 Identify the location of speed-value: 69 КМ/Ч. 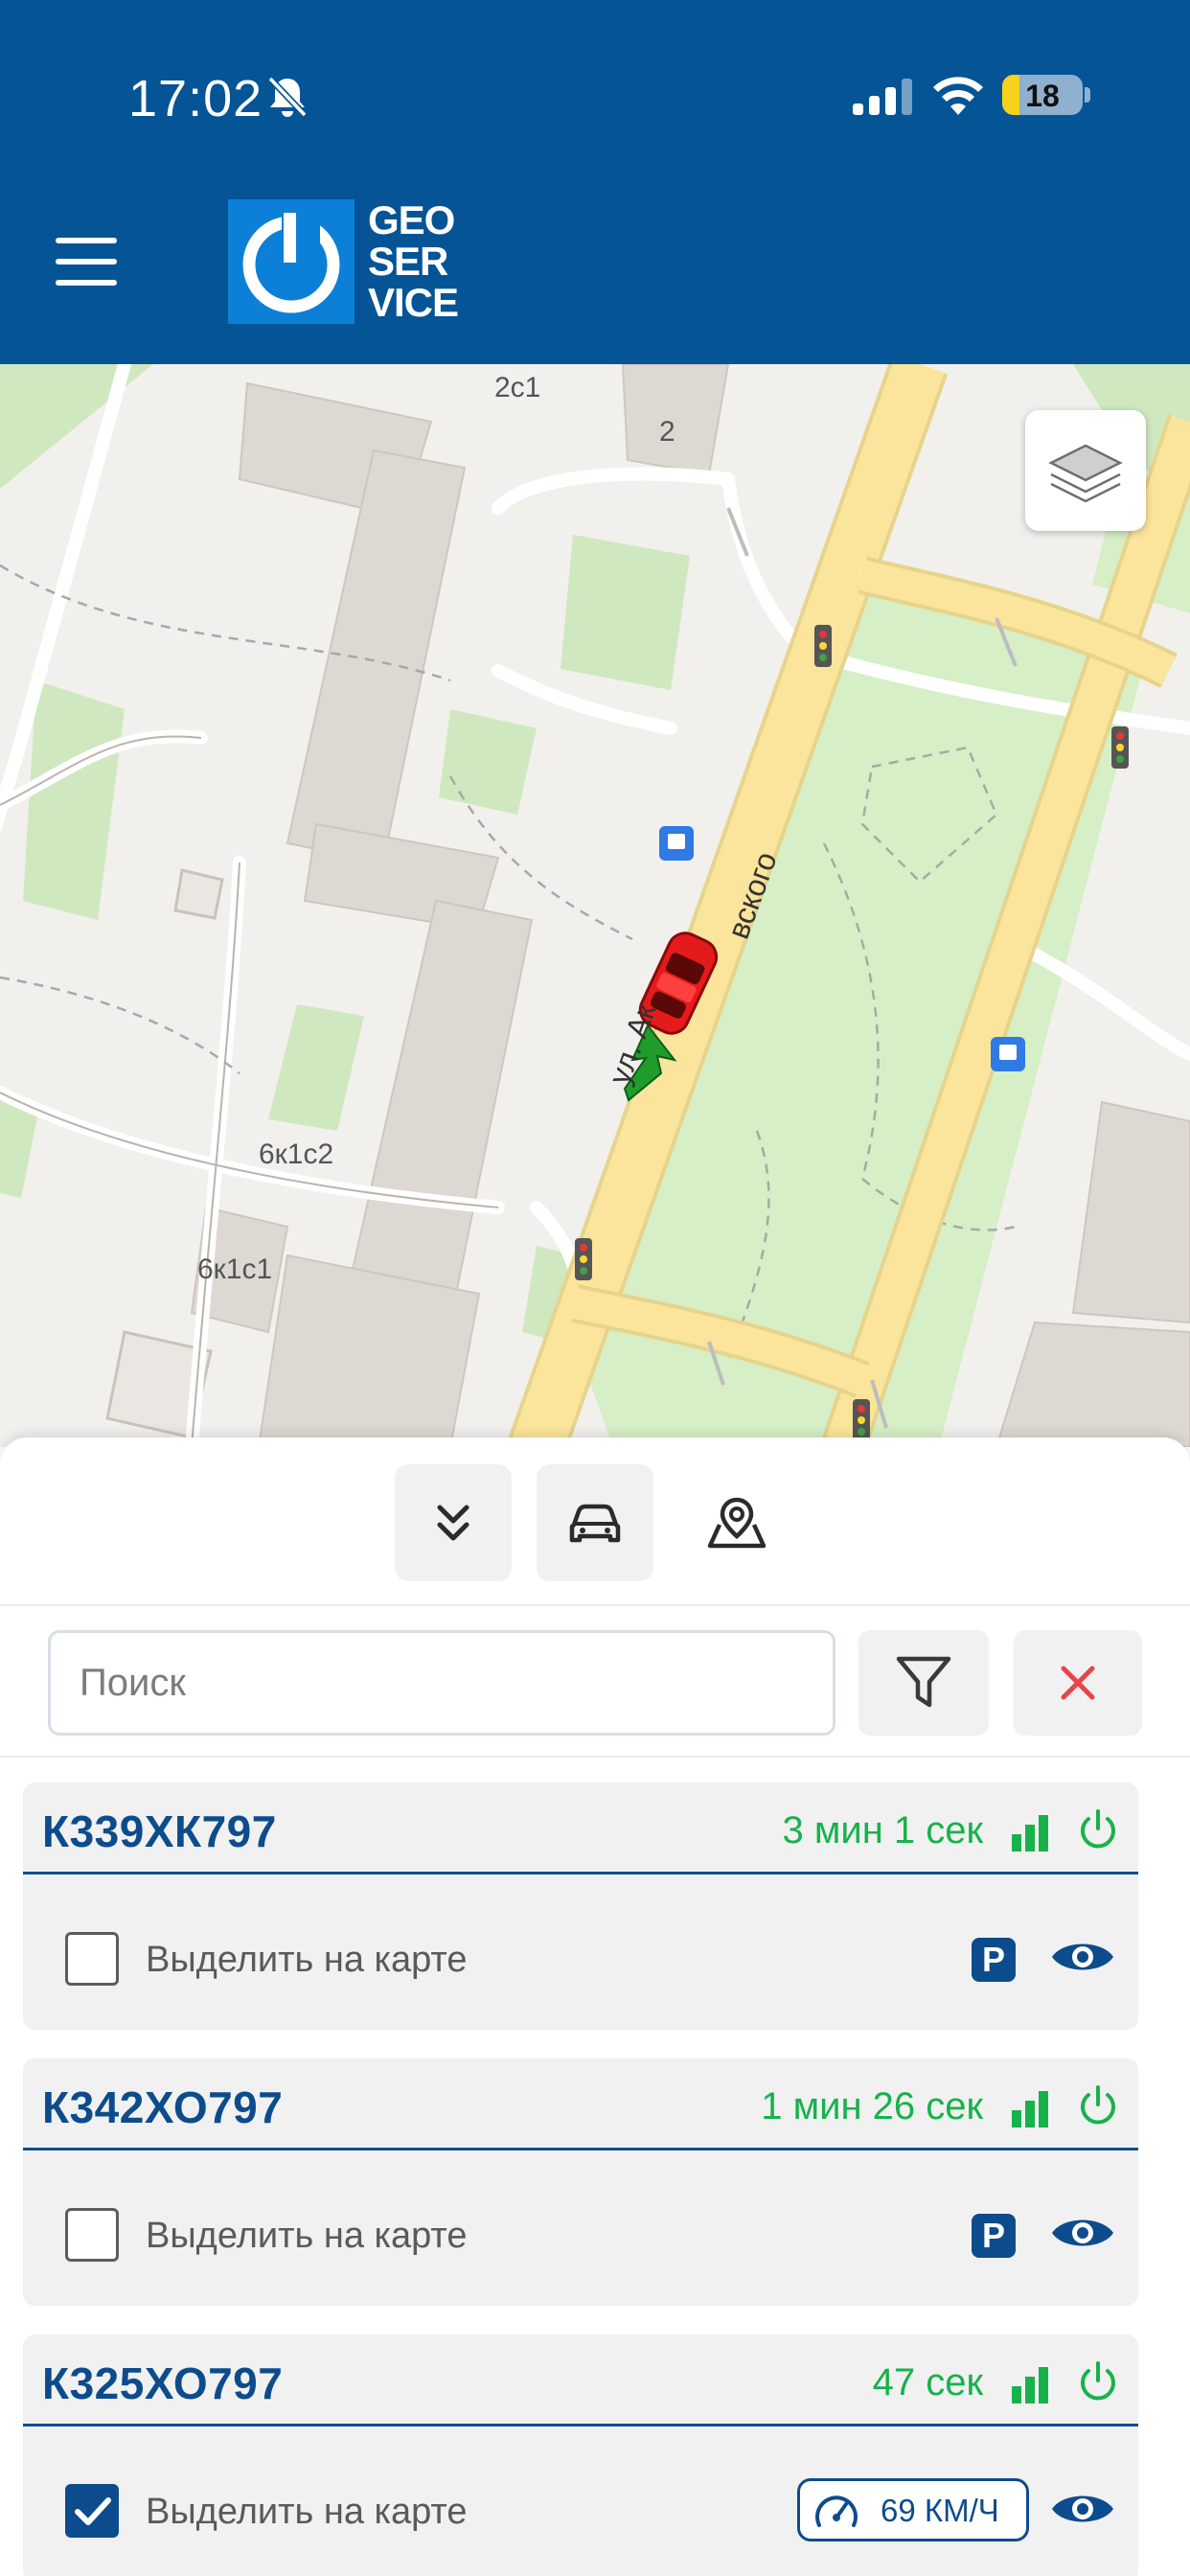
(940, 2510).